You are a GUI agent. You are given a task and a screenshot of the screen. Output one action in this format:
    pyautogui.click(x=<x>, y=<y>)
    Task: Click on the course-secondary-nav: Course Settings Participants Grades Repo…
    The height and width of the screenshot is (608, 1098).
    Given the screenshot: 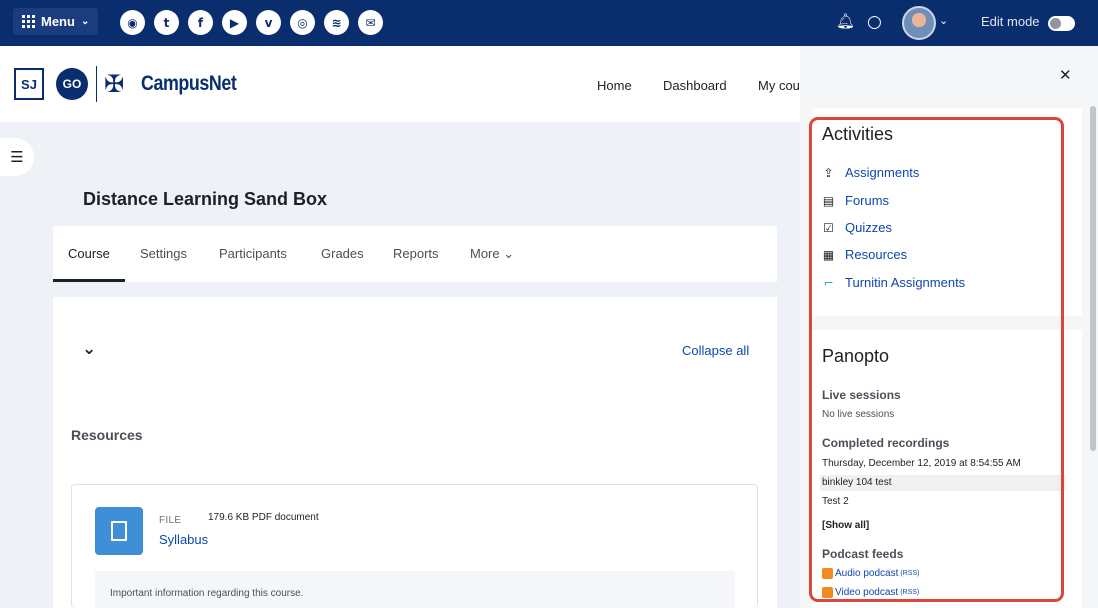 What is the action you would take?
    pyautogui.click(x=415, y=254)
    